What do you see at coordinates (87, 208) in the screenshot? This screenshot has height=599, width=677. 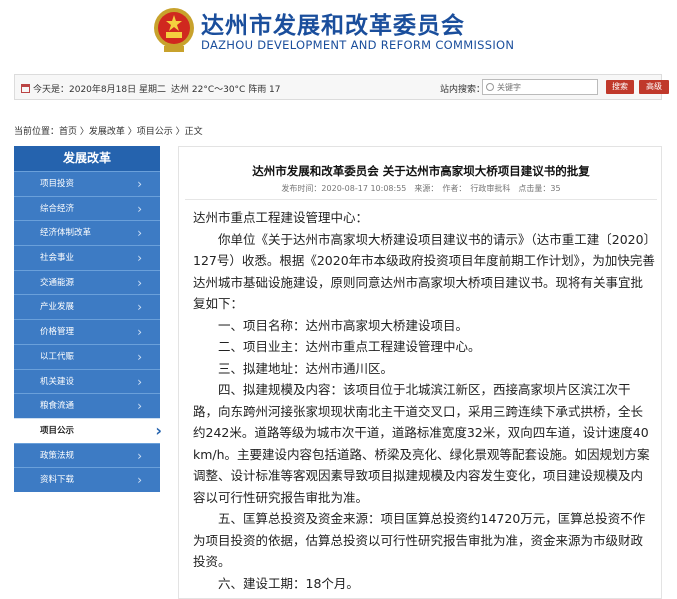 I see `sidebar-item: 综合经济 ›` at bounding box center [87, 208].